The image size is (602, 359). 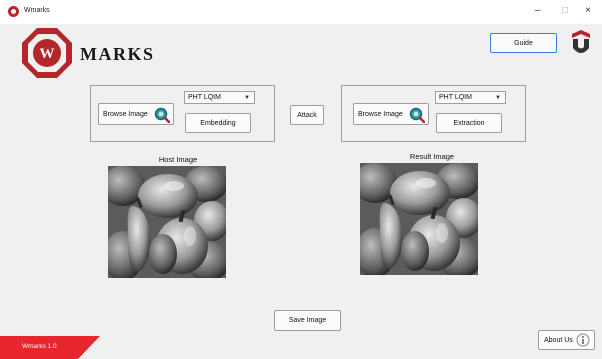 I want to click on about-us-button: About Us, so click(x=566, y=340).